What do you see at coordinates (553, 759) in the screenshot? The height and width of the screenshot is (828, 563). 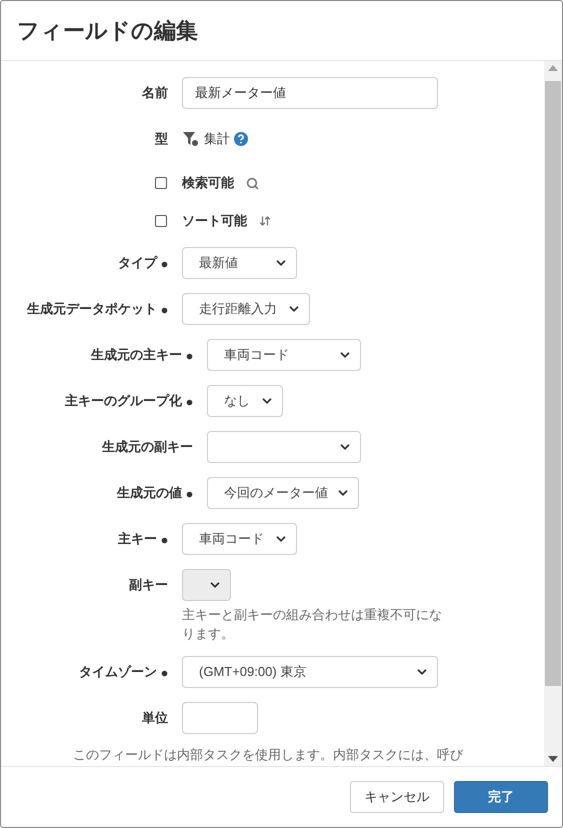 I see `scroll-down-icon` at bounding box center [553, 759].